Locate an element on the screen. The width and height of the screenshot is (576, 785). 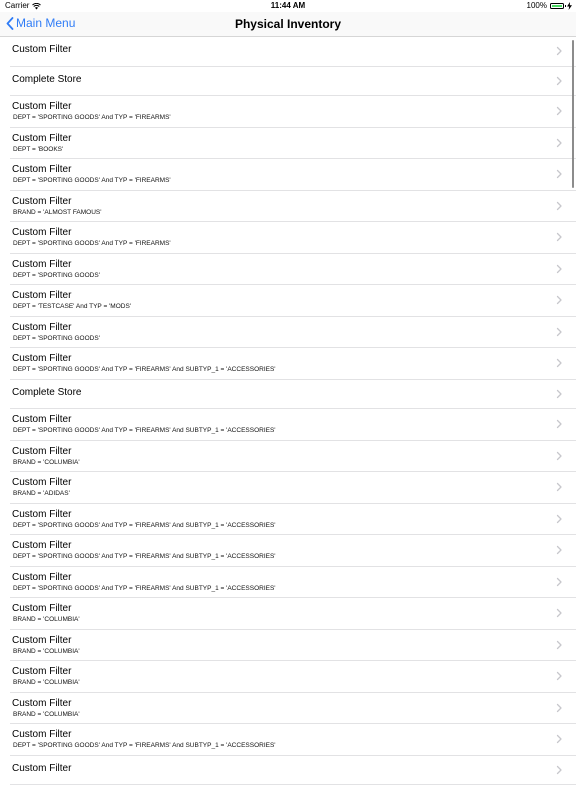
list-item-subtitle: DEPT = 'TESTCASE' And TYP = 'MODS' is located at coordinates (72, 306).